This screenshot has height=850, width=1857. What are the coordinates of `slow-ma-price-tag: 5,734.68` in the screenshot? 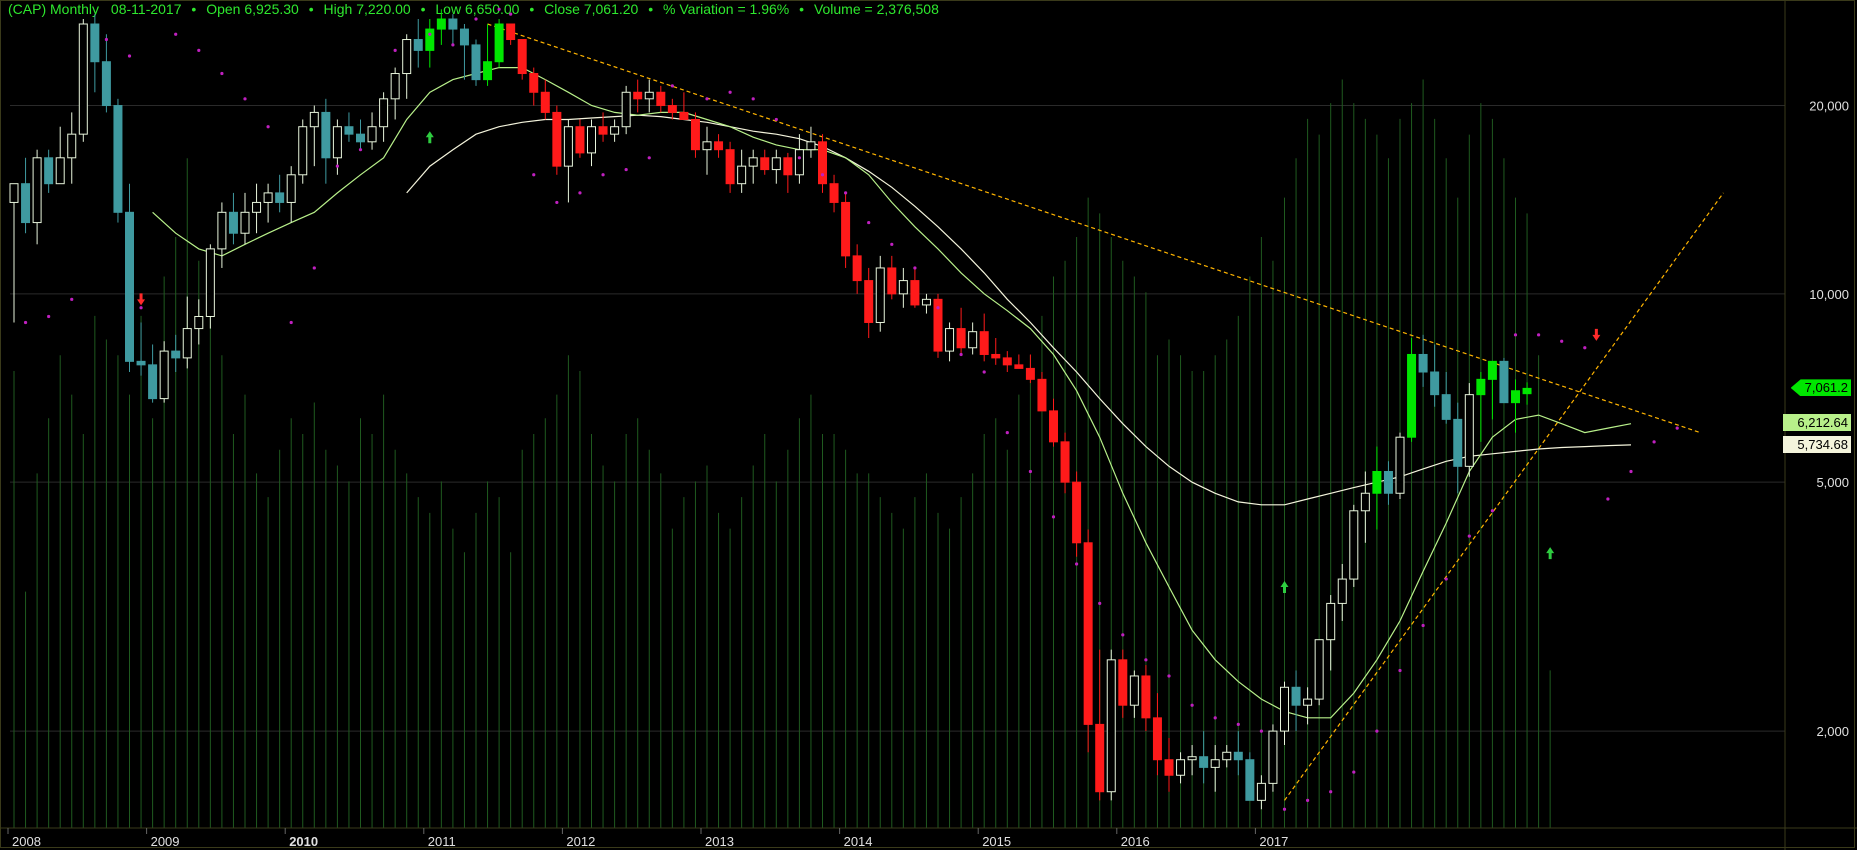 It's located at (1817, 444).